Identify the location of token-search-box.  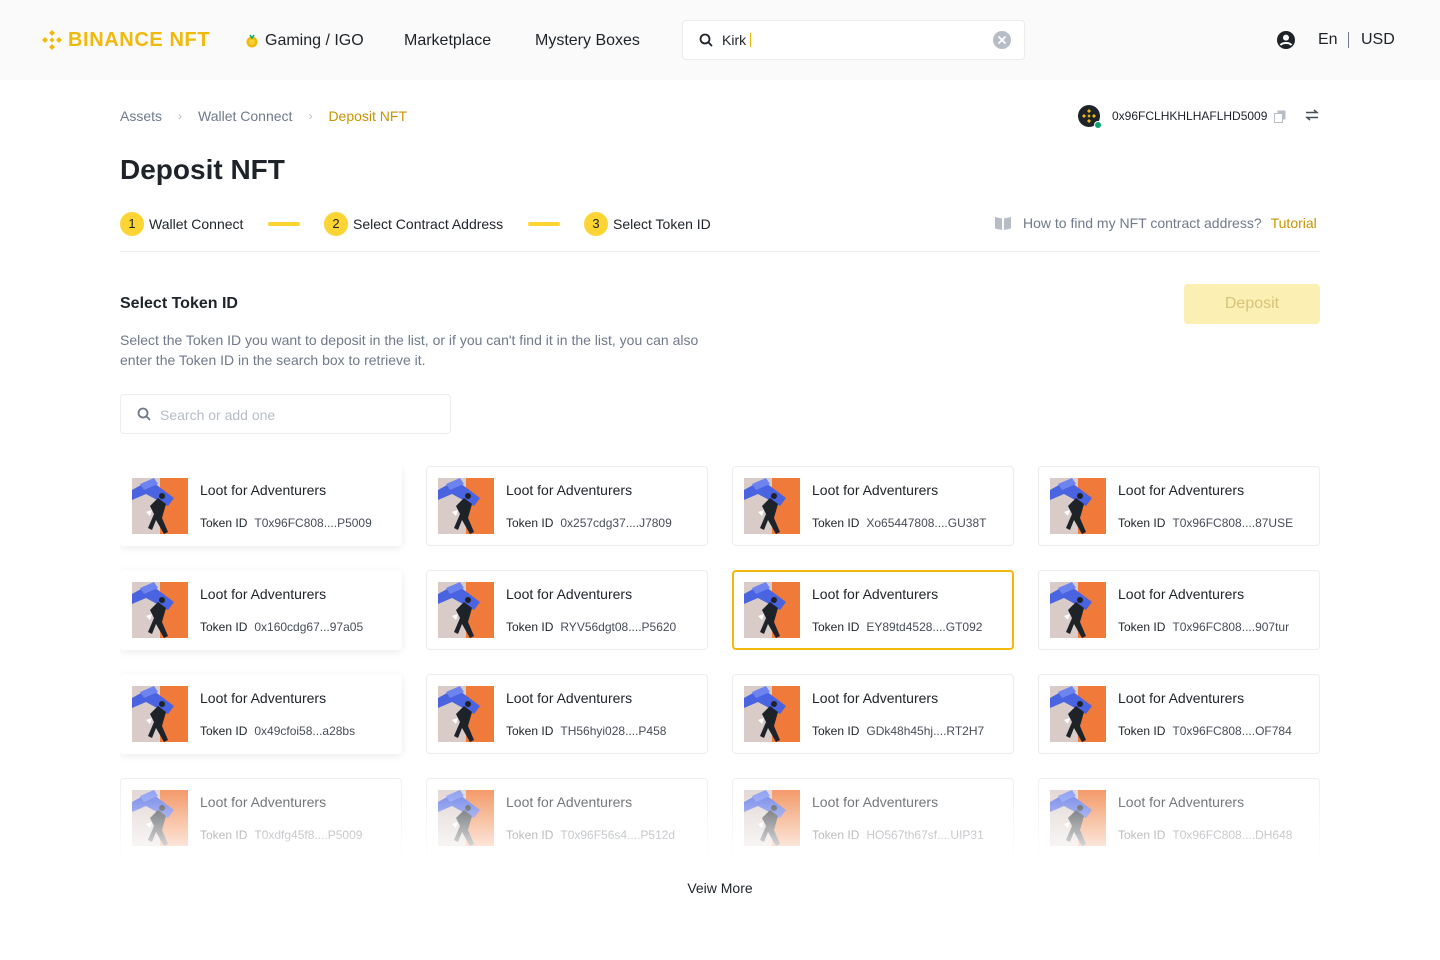
(285, 414).